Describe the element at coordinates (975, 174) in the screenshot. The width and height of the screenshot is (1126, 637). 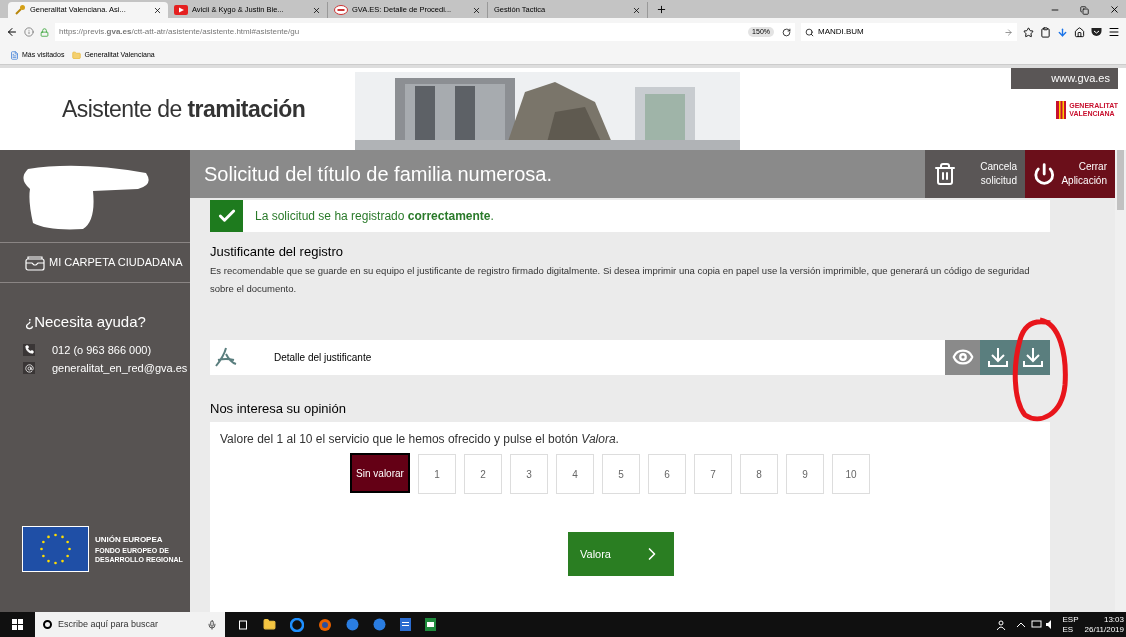
I see `cancel-button: Cancela solicitud` at that location.